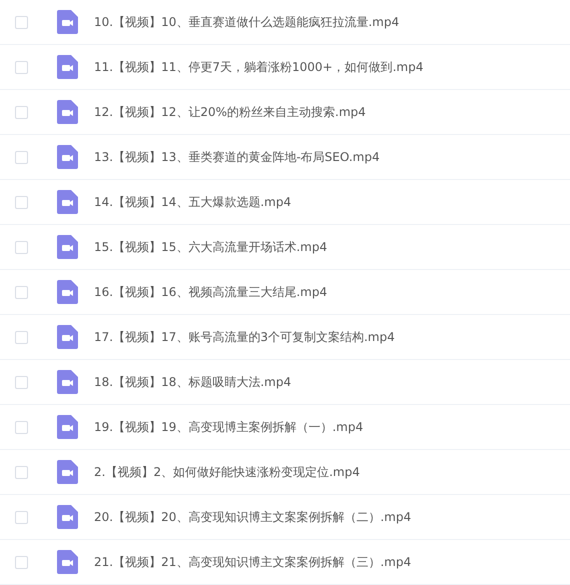 This screenshot has height=585, width=570. What do you see at coordinates (253, 562) in the screenshot?
I see `file-name: 21.【视频】21、高变现知识博主文案案例拆解（三）.mp4` at bounding box center [253, 562].